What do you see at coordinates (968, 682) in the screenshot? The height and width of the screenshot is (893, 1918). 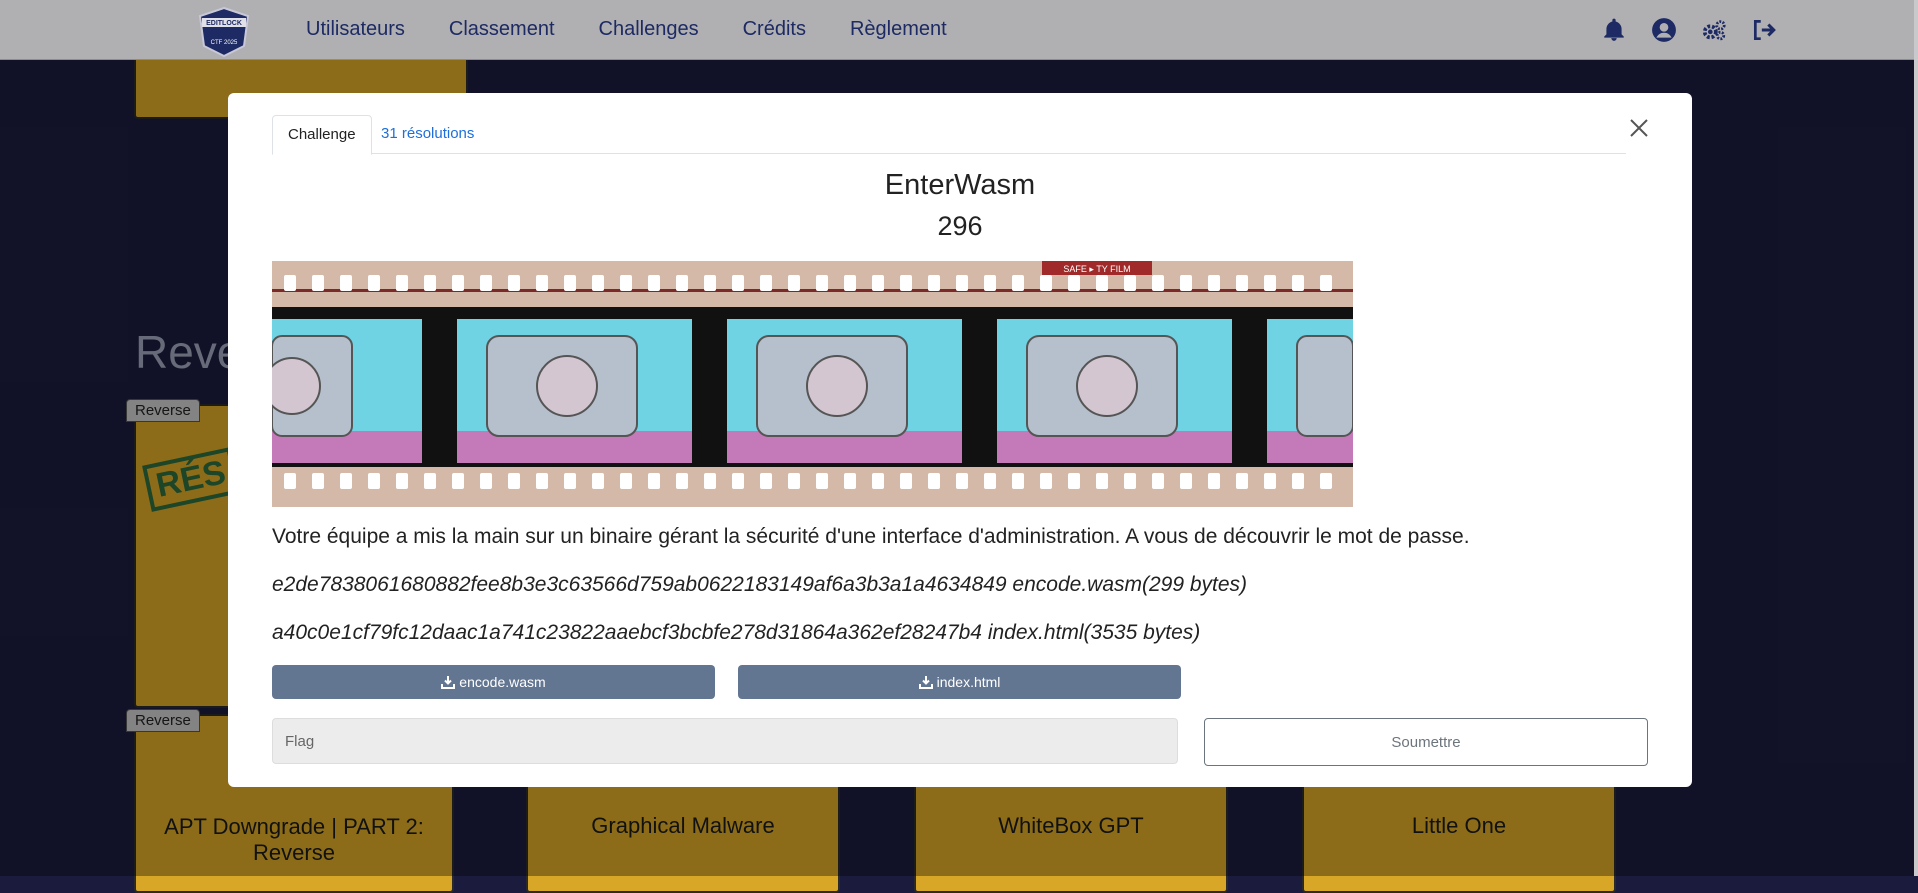 I see `download-button-label: index.html` at bounding box center [968, 682].